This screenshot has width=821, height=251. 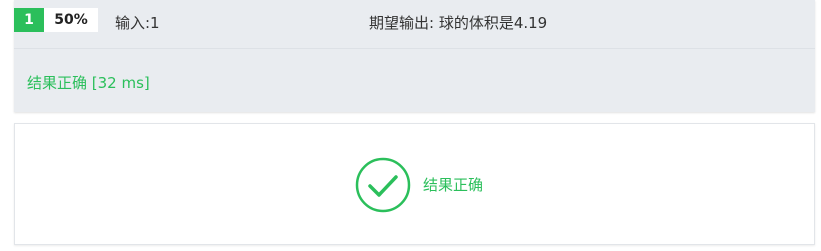 What do you see at coordinates (383, 185) in the screenshot?
I see `check-circle-icon` at bounding box center [383, 185].